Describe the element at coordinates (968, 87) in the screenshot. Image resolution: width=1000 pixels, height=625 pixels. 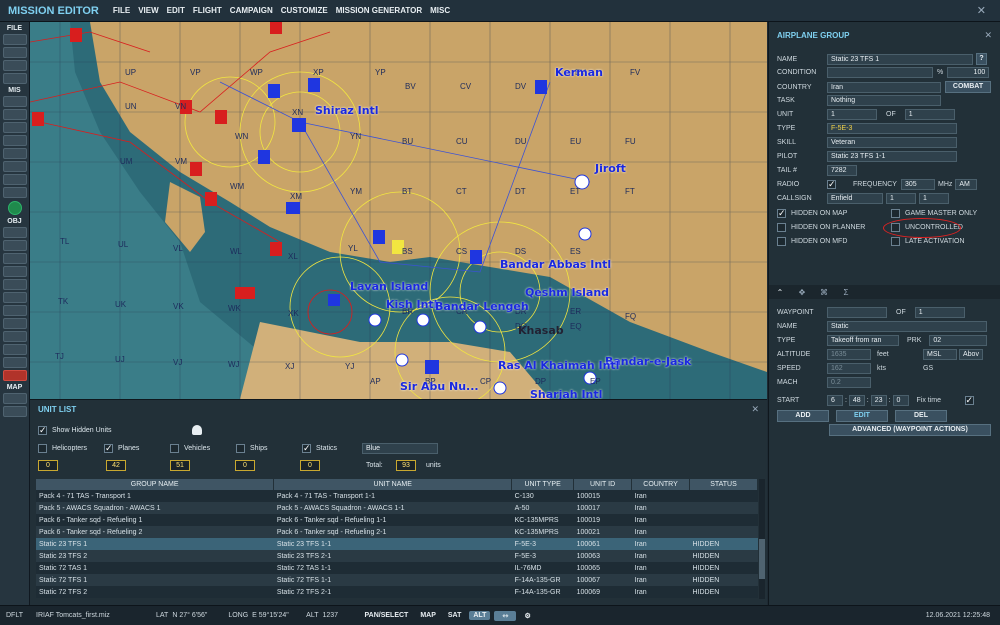
I see `combat-button: COMBAT` at that location.